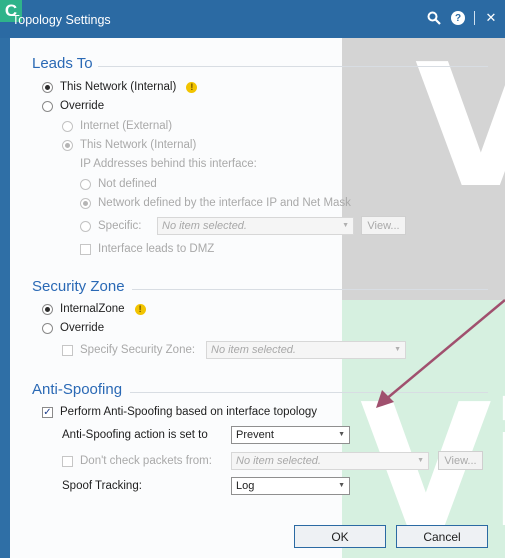 This screenshot has height=558, width=505. Describe the element at coordinates (474, 18) in the screenshot. I see `title-separator` at that location.